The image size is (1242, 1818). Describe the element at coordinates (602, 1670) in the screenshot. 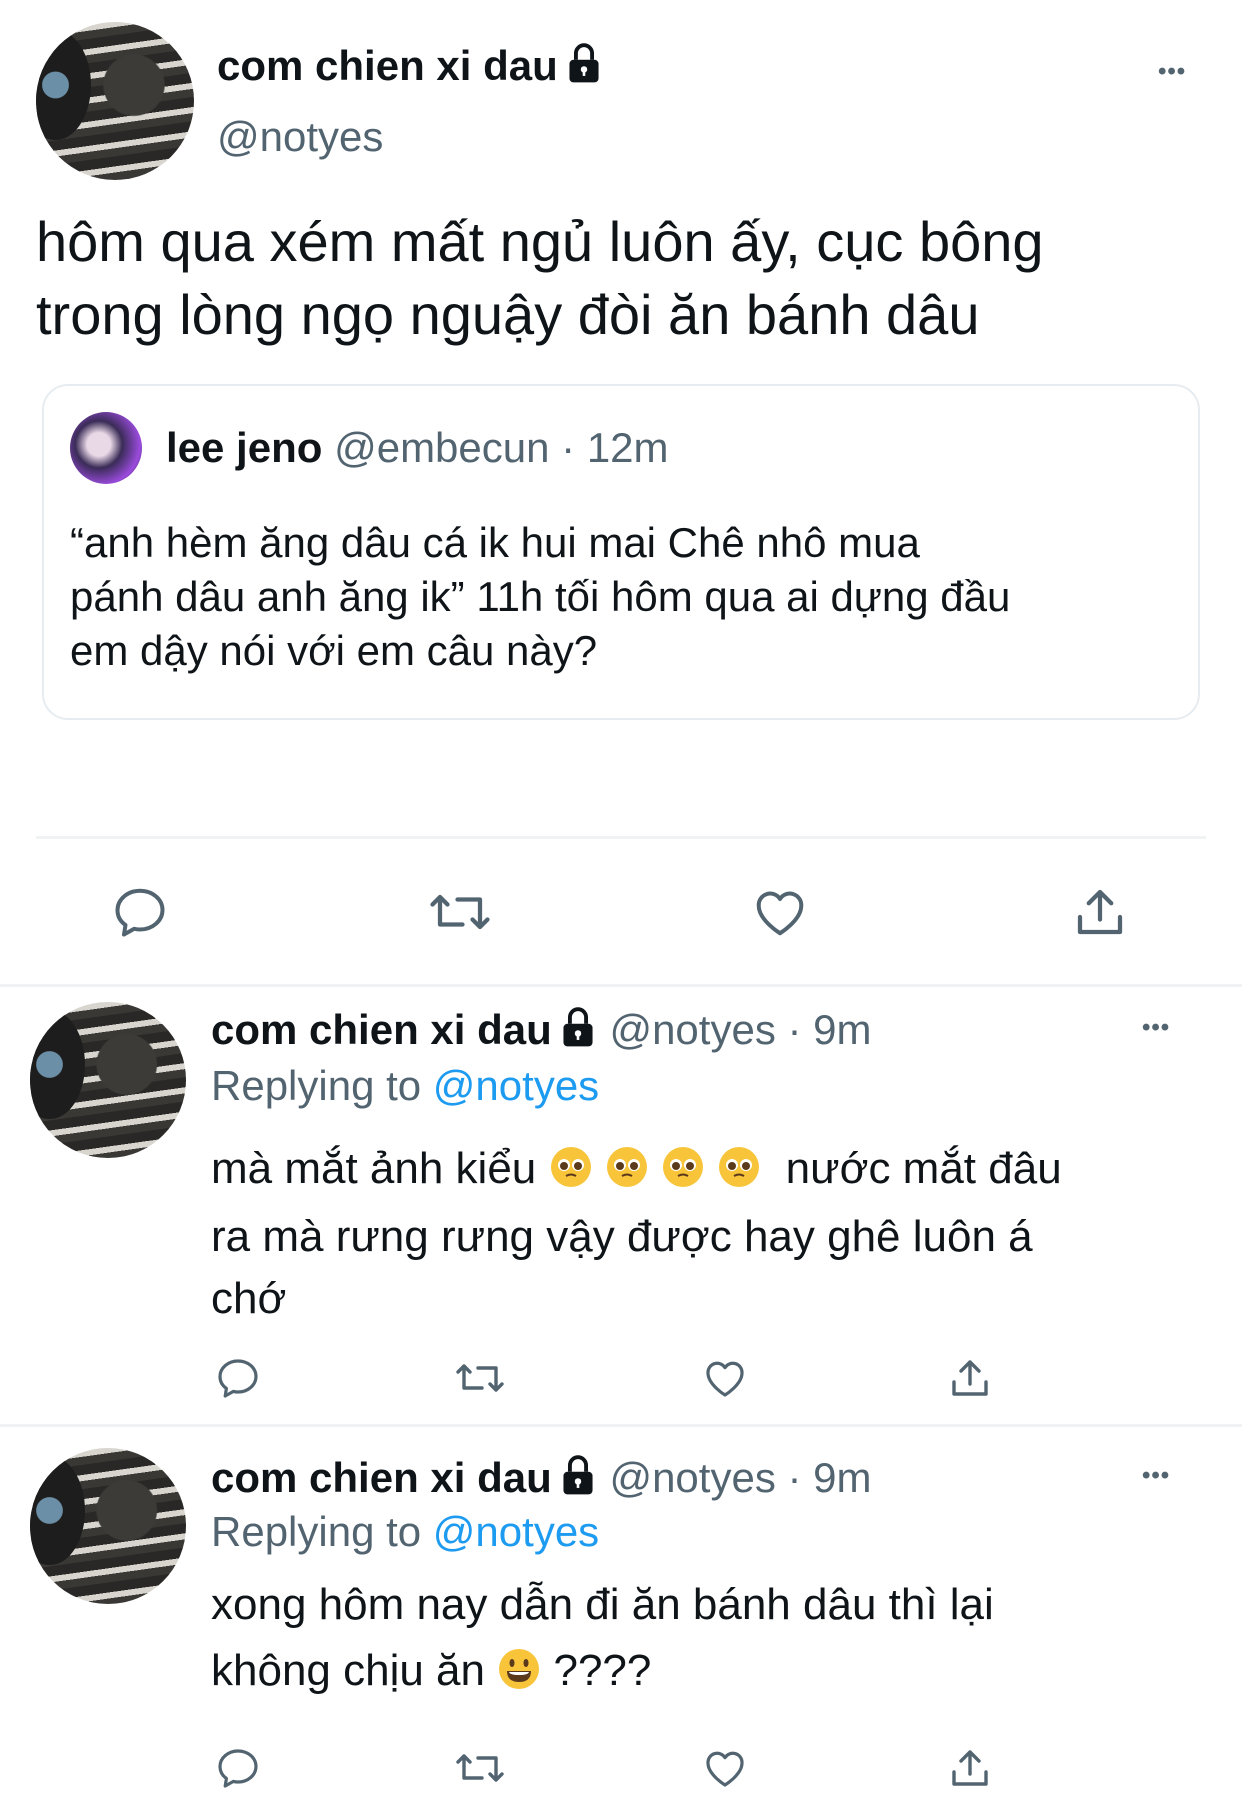

I see `tweet-text-part: ????` at that location.